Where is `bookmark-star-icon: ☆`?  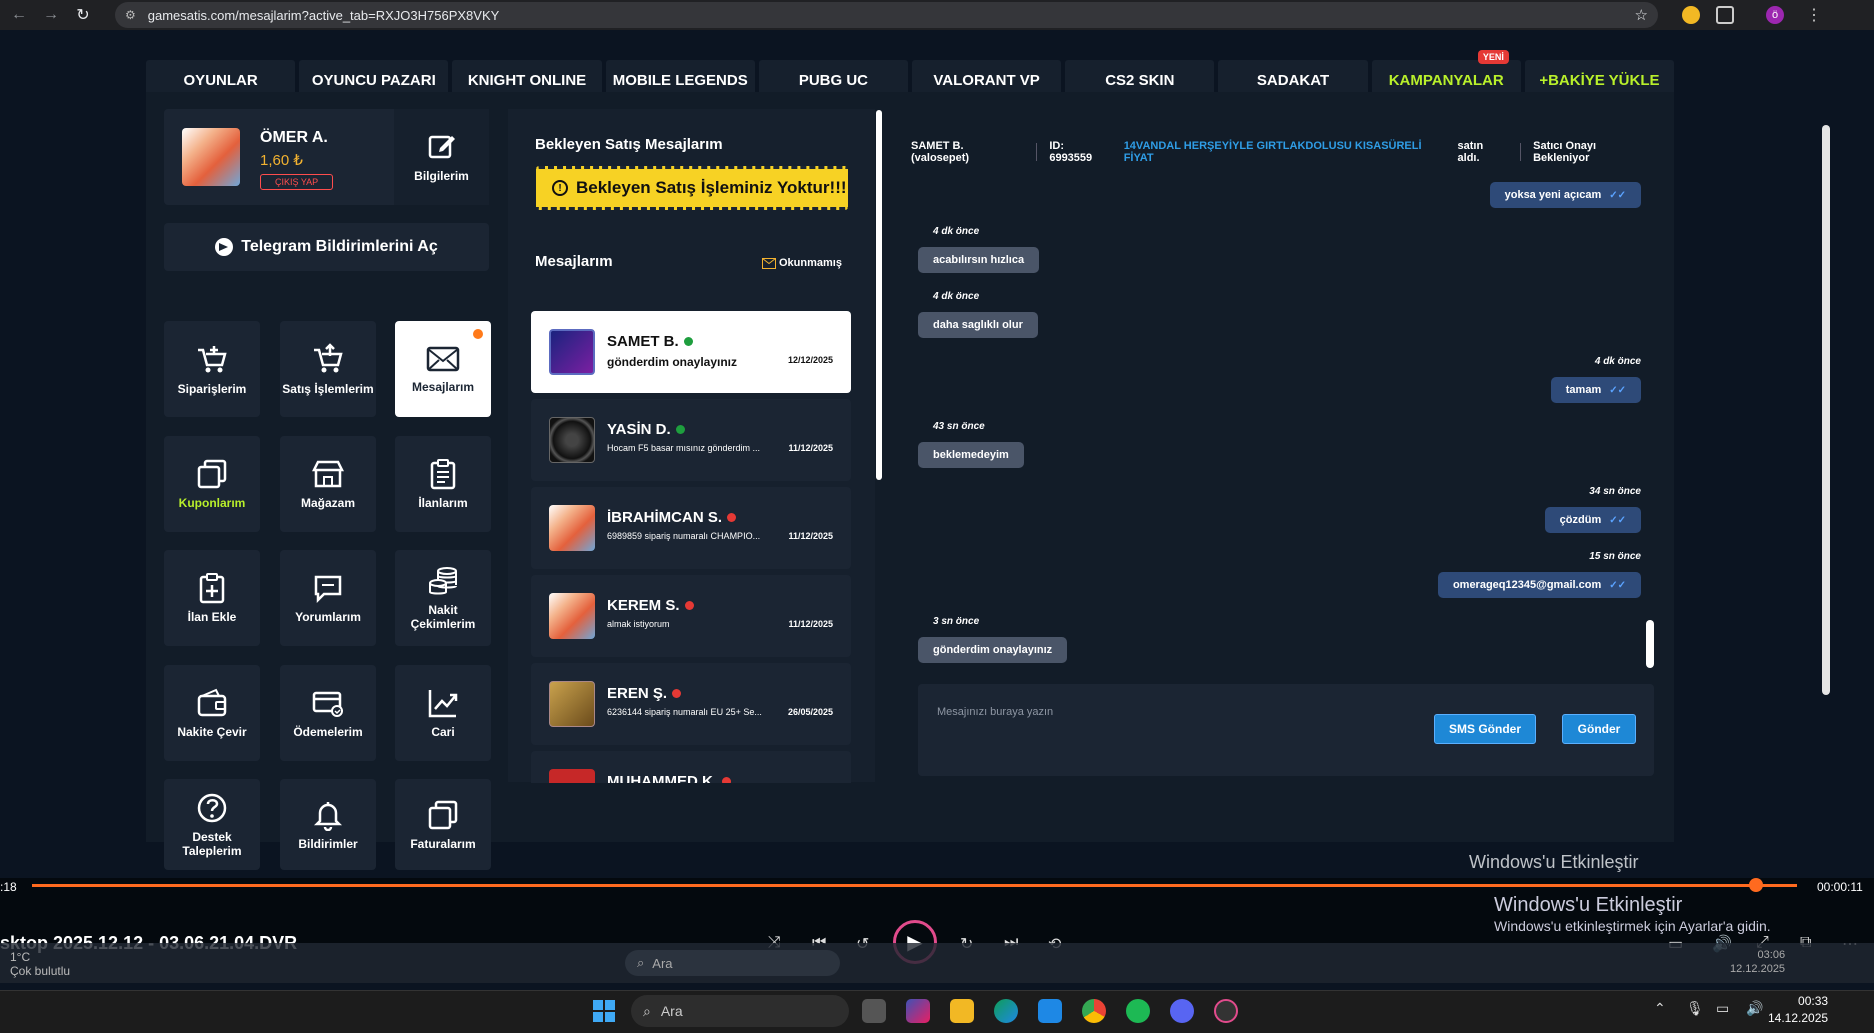
bookmark-star-icon: ☆ is located at coordinates (1641, 15).